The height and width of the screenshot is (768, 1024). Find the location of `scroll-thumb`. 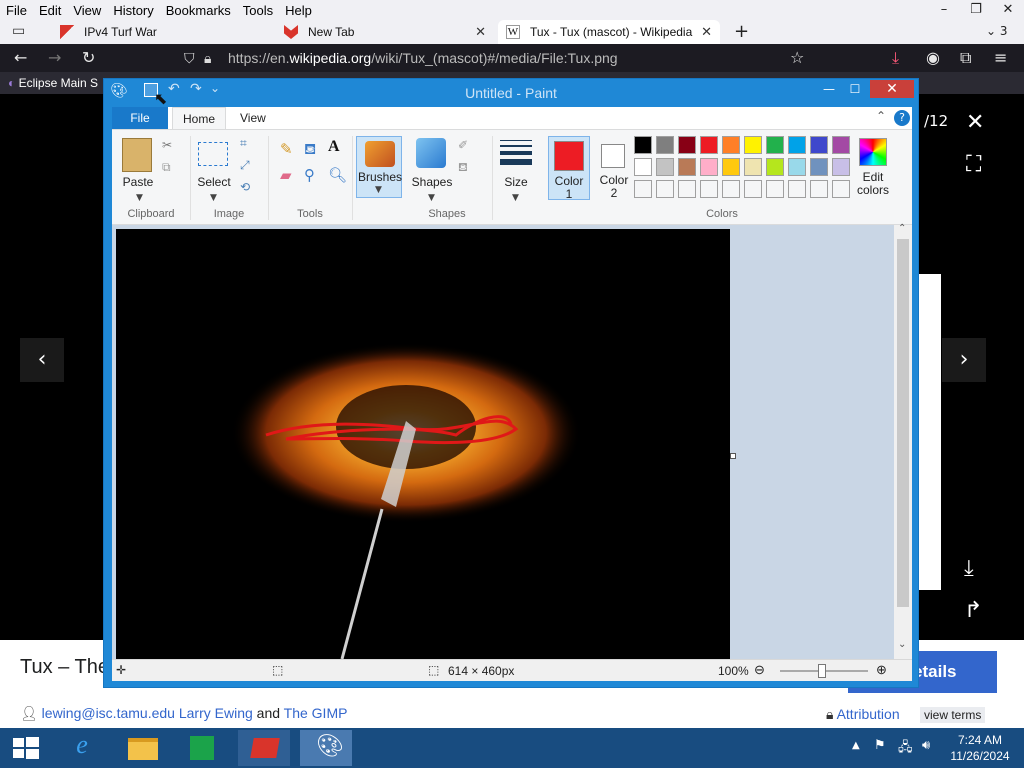

scroll-thumb is located at coordinates (903, 423).